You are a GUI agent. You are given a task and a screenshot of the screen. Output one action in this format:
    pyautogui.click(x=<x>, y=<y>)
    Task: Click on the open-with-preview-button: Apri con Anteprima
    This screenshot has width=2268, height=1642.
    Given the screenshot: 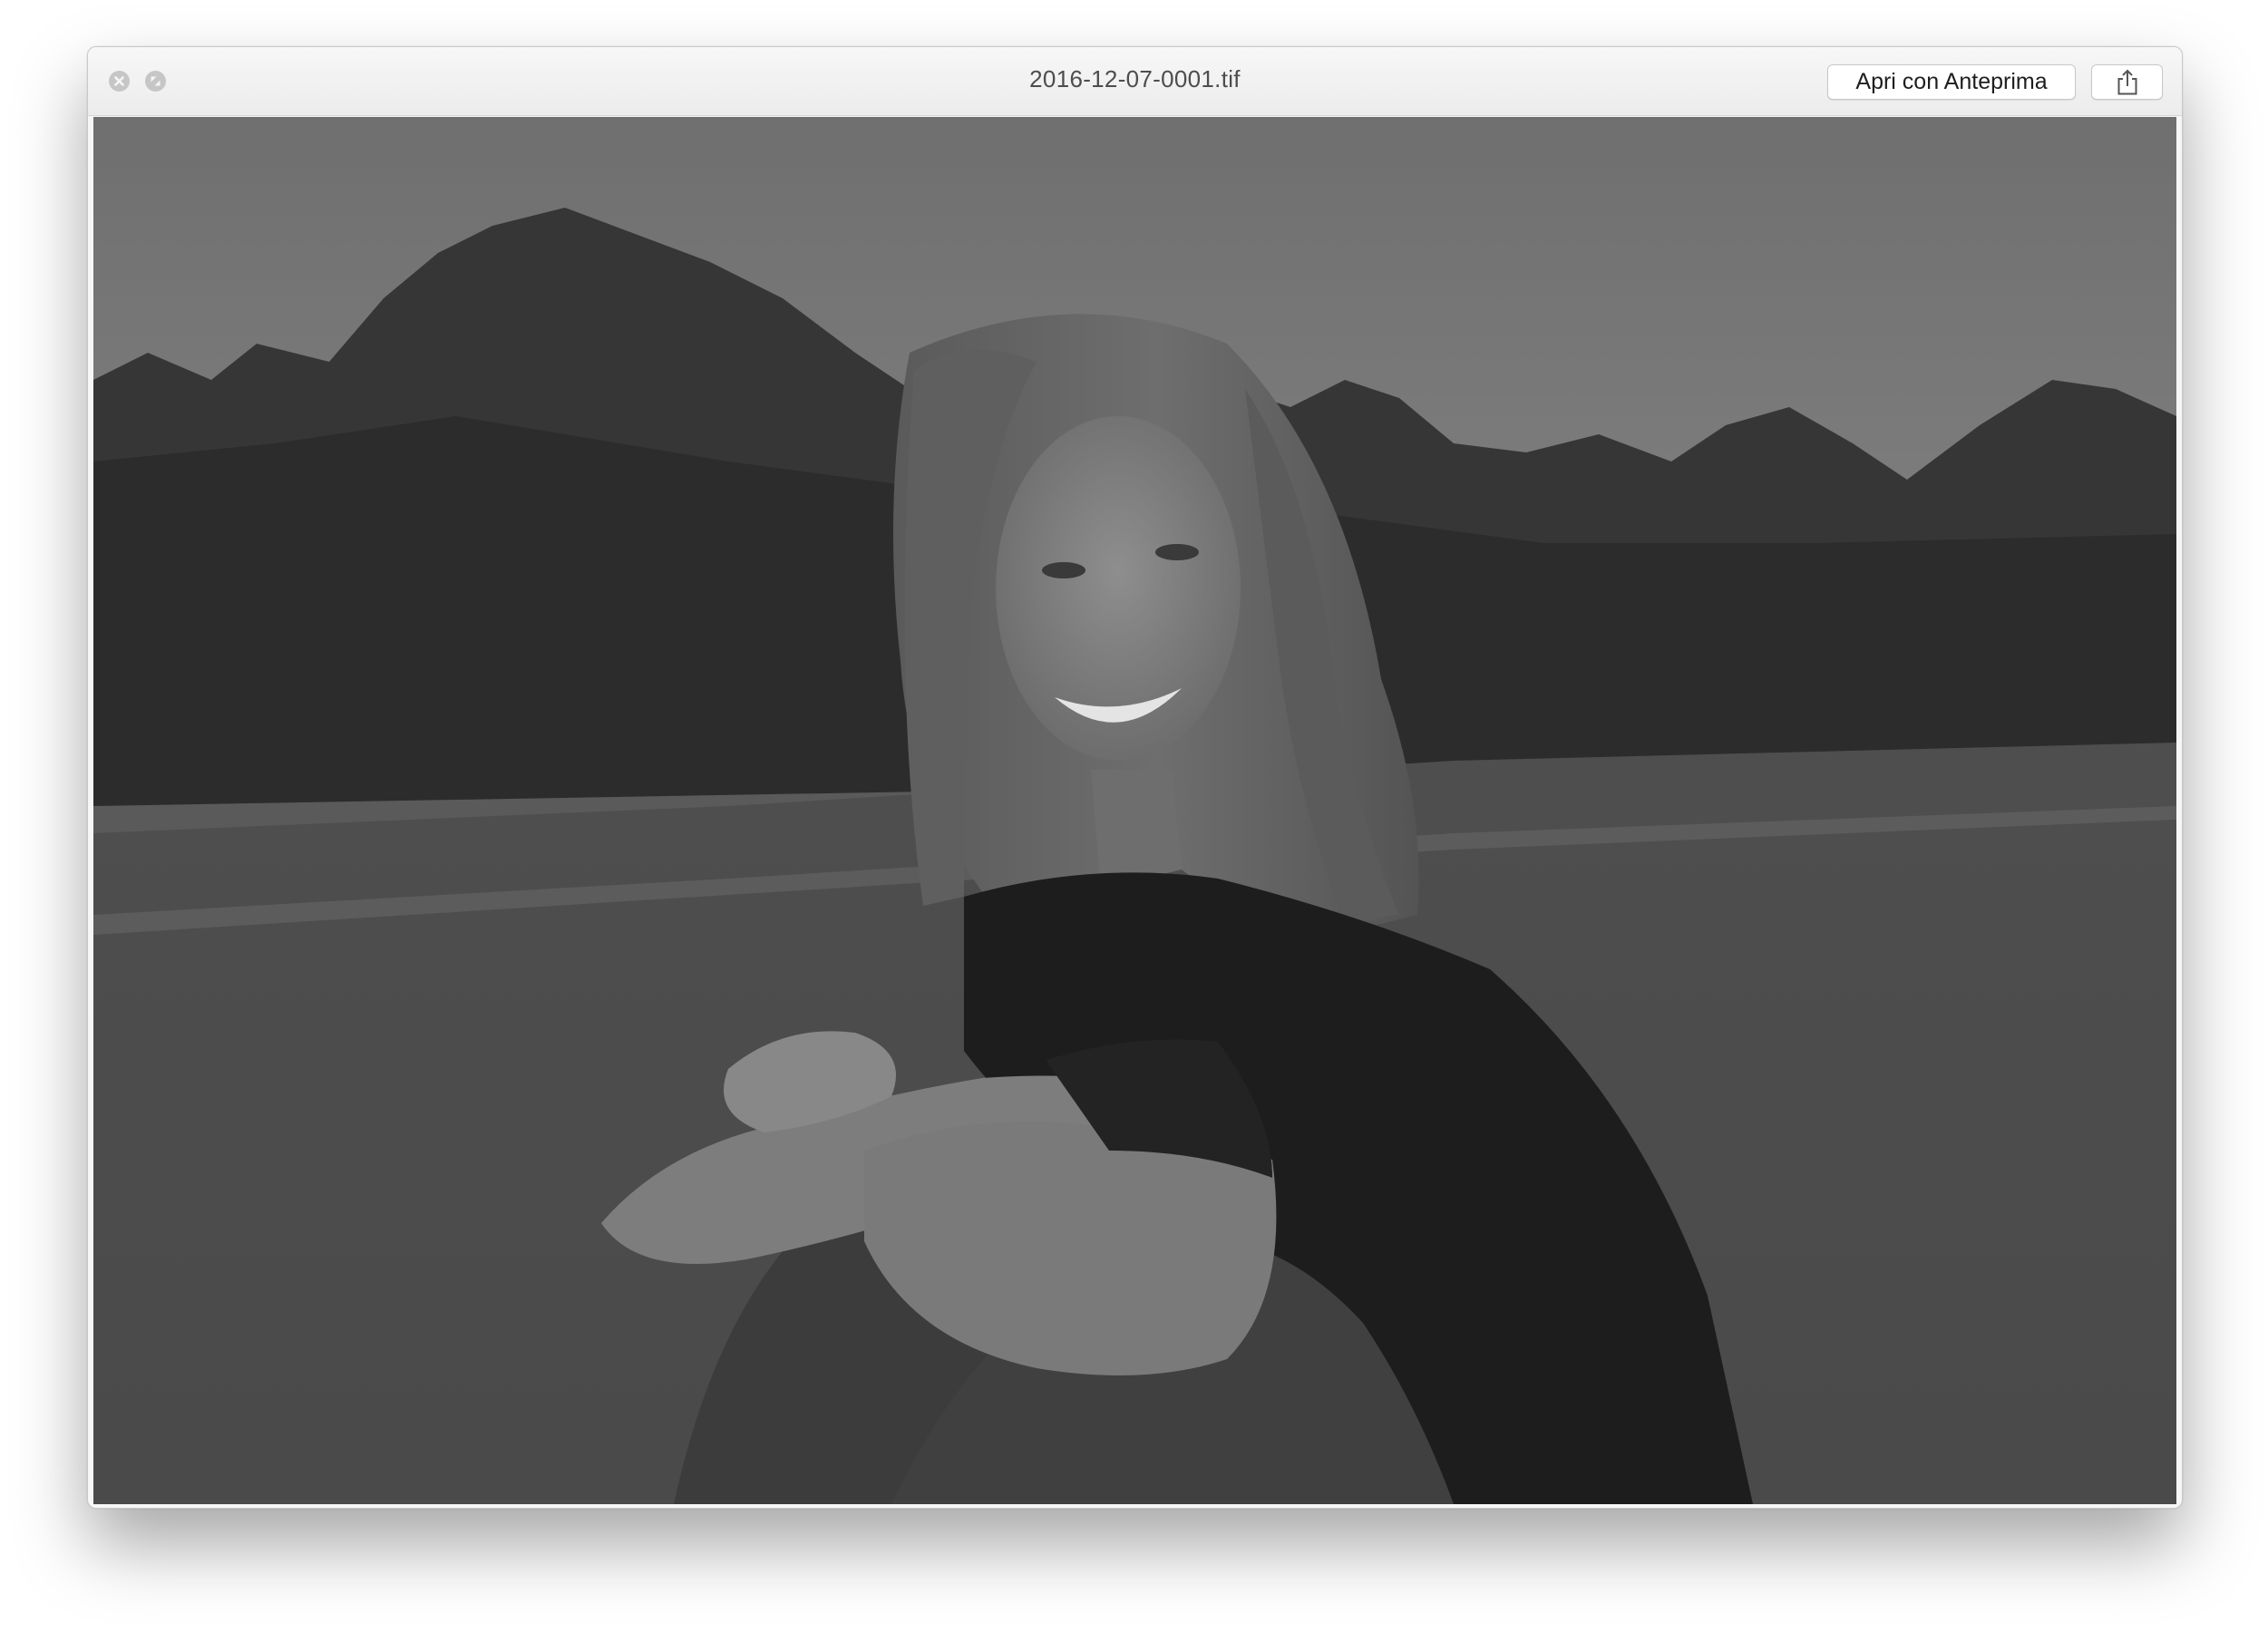 What is the action you would take?
    pyautogui.click(x=1951, y=82)
    